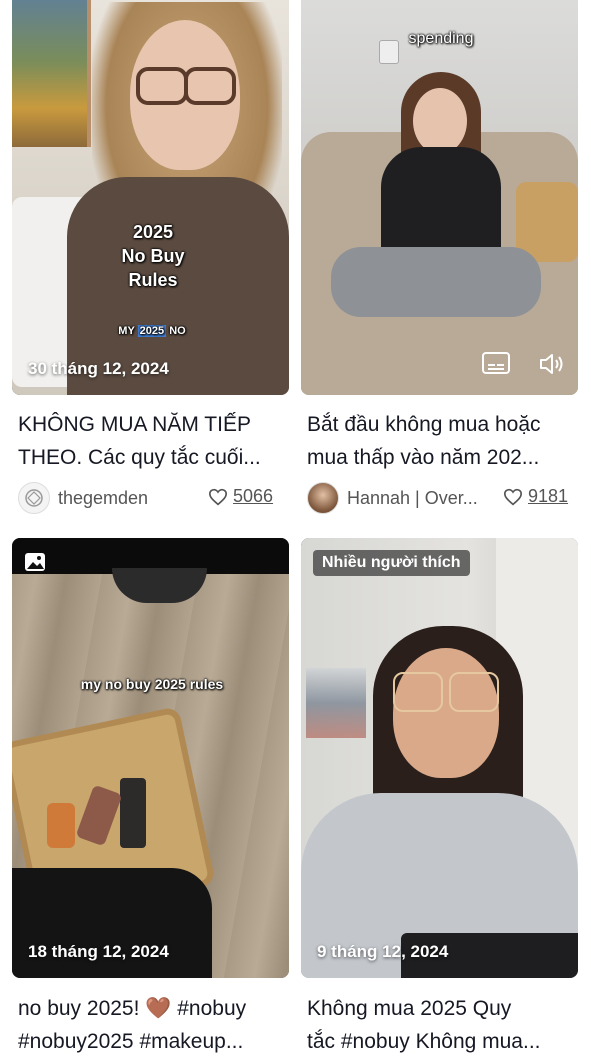 This screenshot has height=1058, width=591. Describe the element at coordinates (535, 496) in the screenshot. I see `like-count: 9181` at that location.